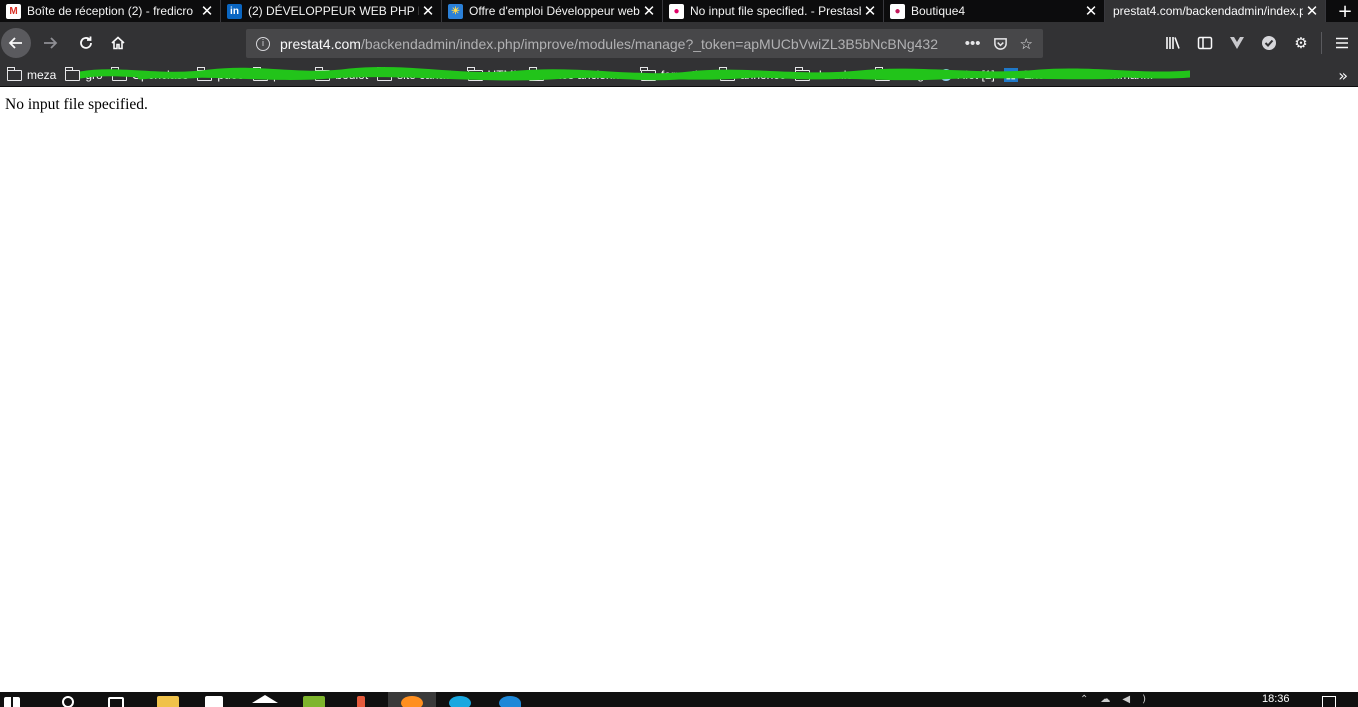 Image resolution: width=1358 pixels, height=707 pixels. I want to click on tab-title: prestat4.com/backendadmin/index.php, so click(1208, 11).